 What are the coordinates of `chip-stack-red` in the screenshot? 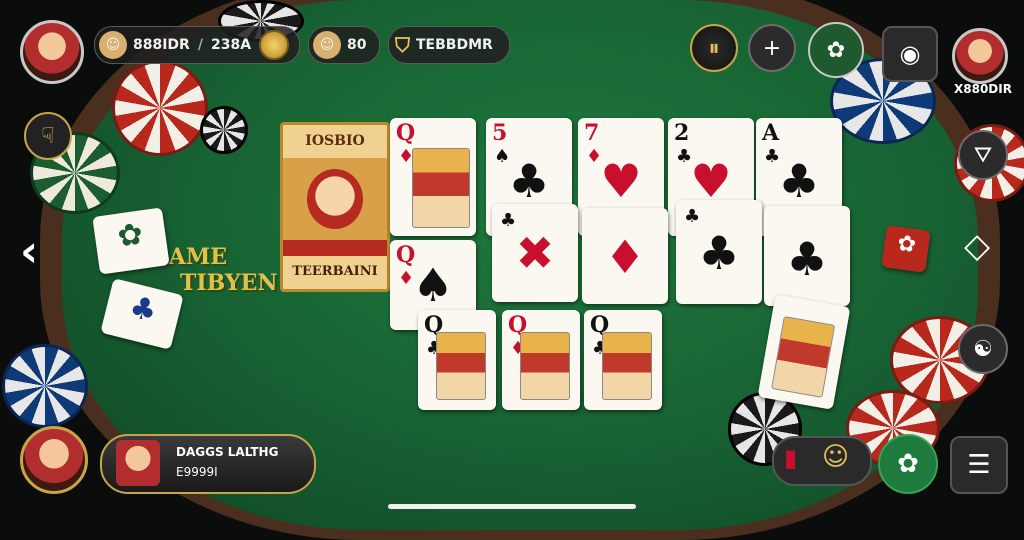 It's located at (160, 108).